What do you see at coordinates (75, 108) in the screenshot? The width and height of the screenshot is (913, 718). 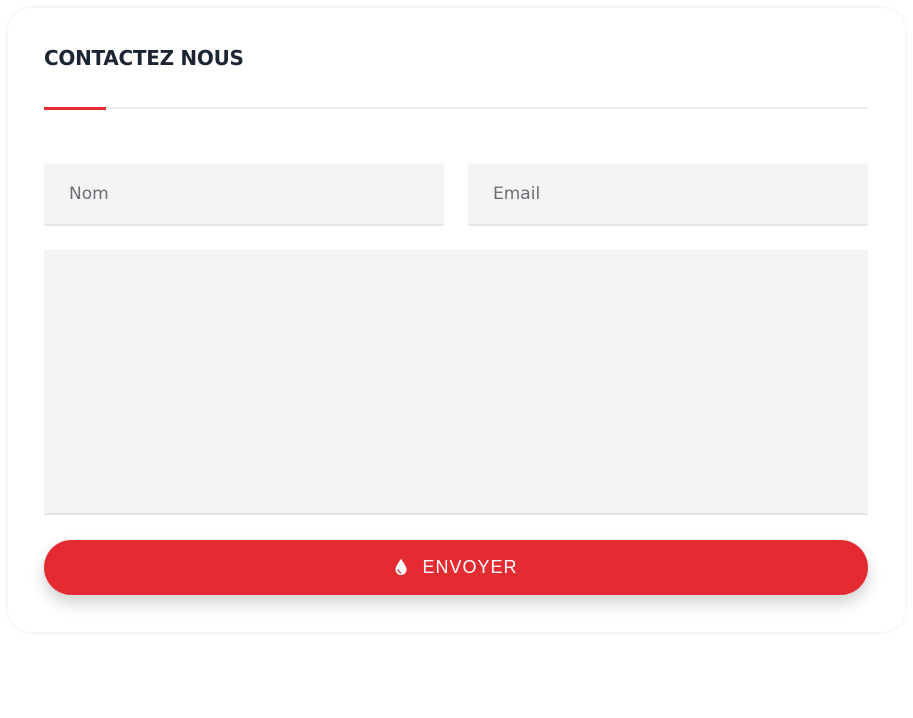 I see `title-divider-accent` at bounding box center [75, 108].